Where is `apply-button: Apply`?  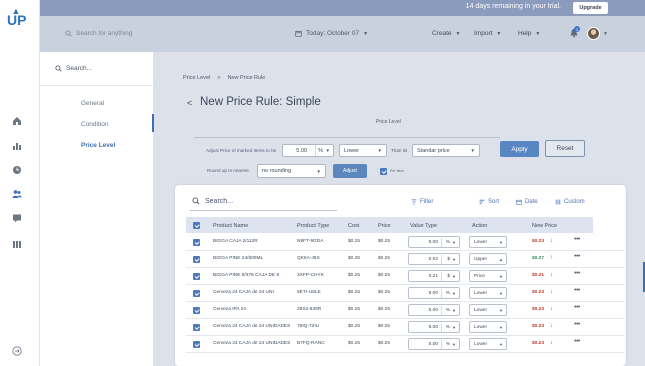 apply-button: Apply is located at coordinates (519, 149).